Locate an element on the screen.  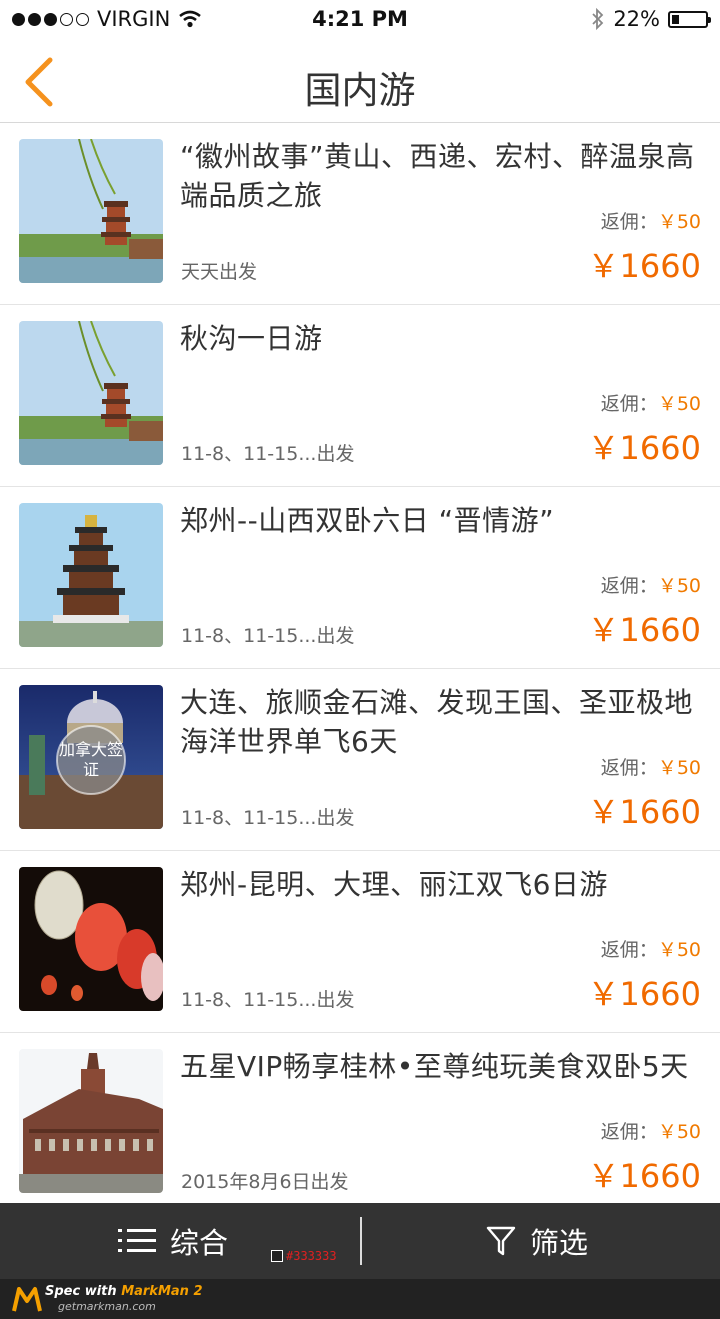
filter-button: 筛选 is located at coordinates (537, 1241).